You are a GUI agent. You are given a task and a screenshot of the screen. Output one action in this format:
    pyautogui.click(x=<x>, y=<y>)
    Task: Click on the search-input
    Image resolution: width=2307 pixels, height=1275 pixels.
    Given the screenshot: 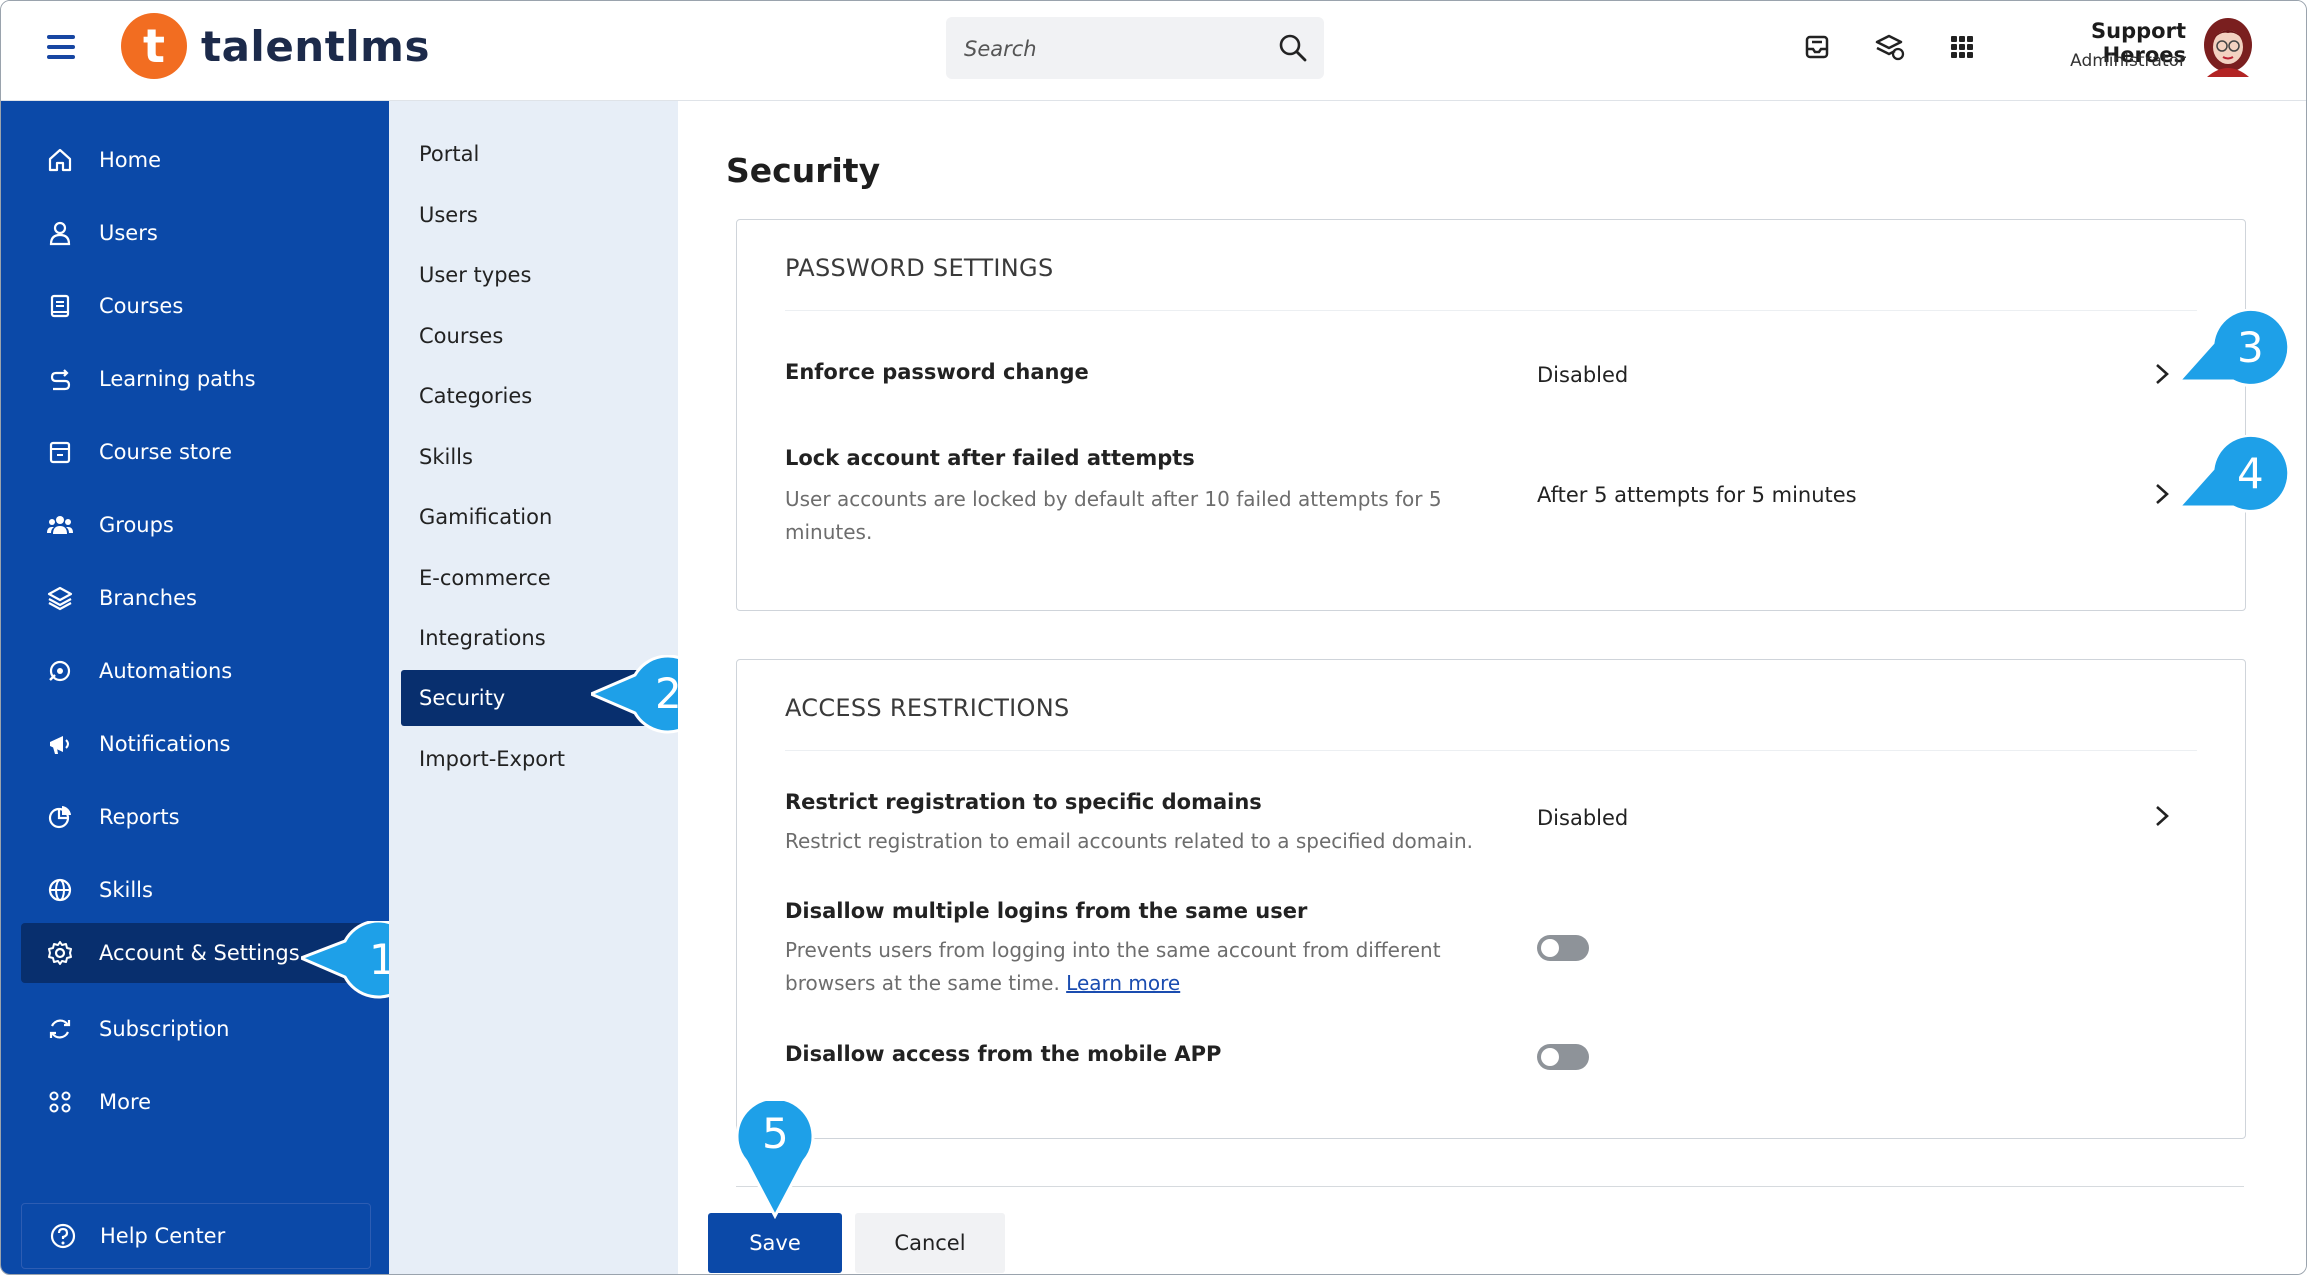 What is the action you would take?
    pyautogui.click(x=1114, y=49)
    